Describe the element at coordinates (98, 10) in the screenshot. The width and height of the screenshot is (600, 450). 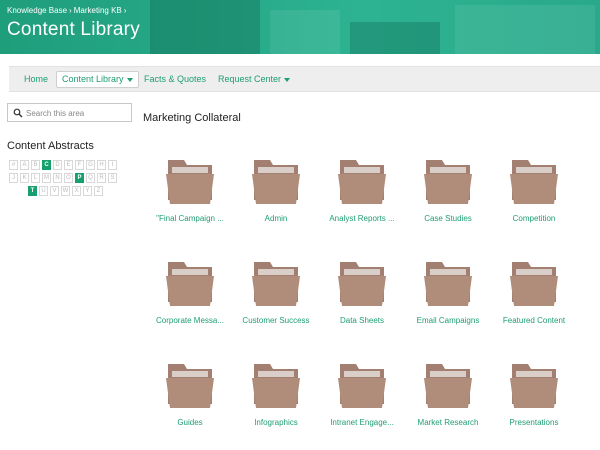
I see `breadcrumb-marketing-kb: Marketing KB` at that location.